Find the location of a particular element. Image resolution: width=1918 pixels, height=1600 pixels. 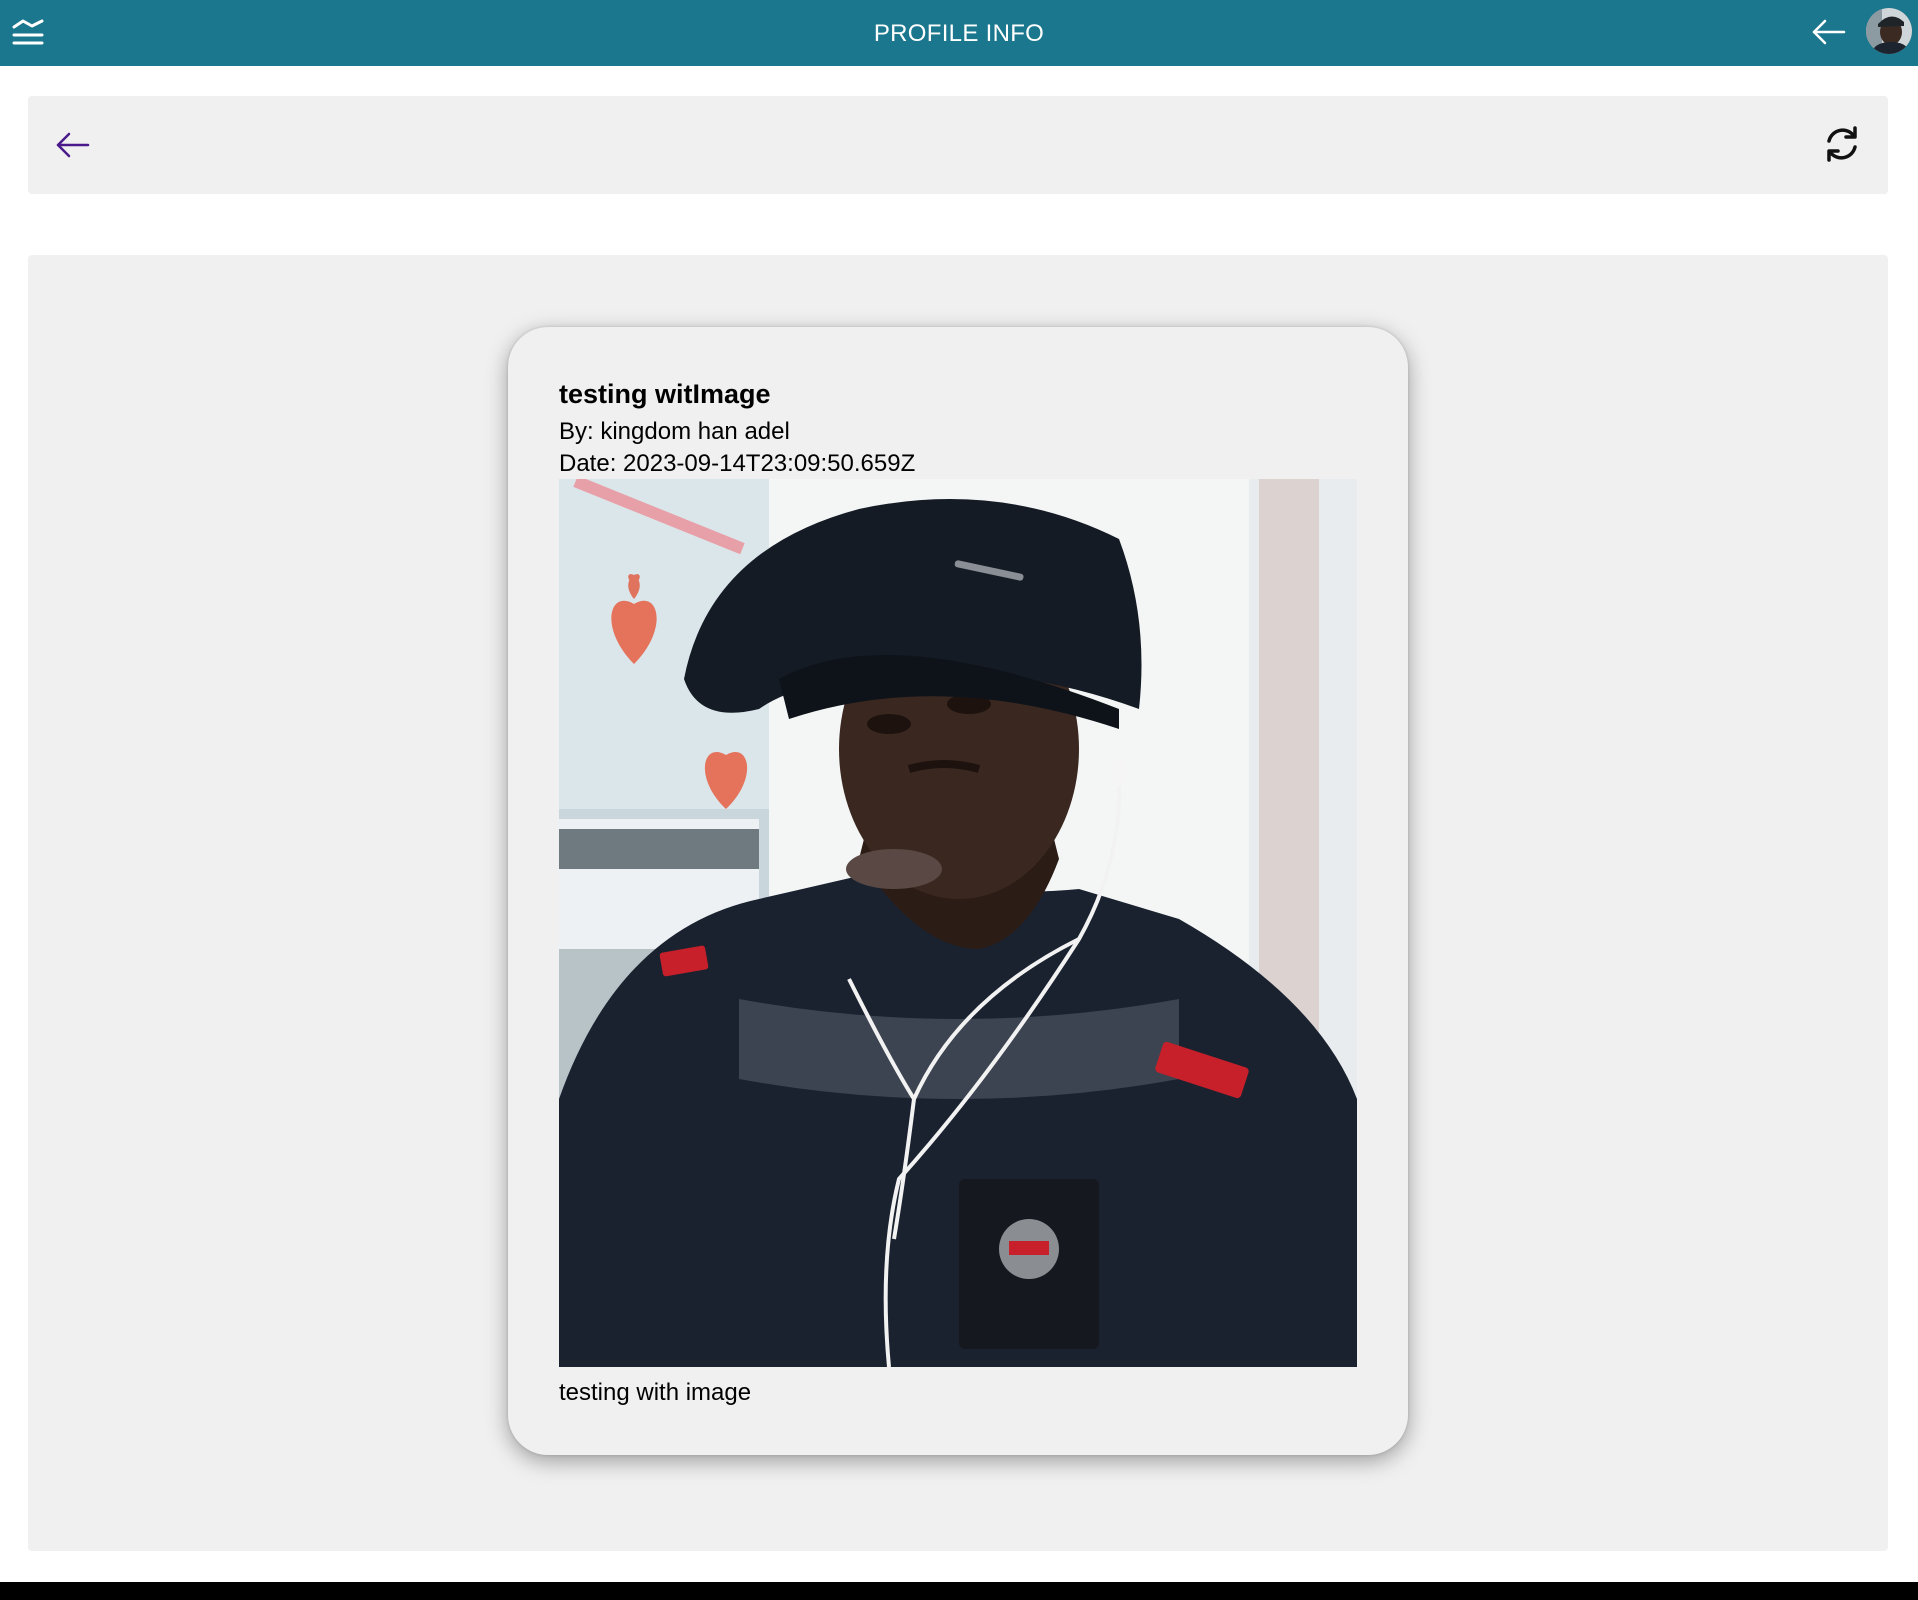

header-back-button is located at coordinates (1829, 32).